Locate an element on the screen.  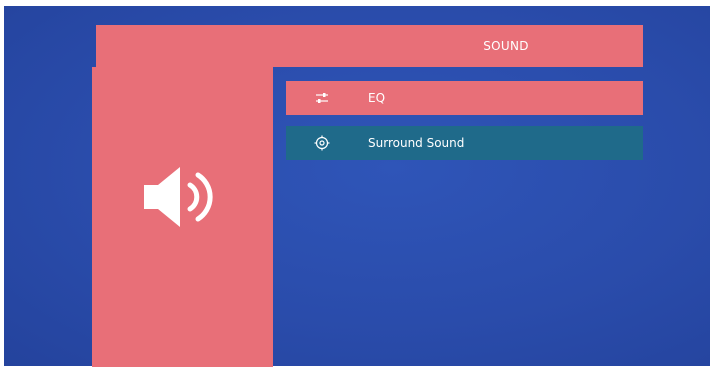
page-title: SOUND is located at coordinates (506, 46).